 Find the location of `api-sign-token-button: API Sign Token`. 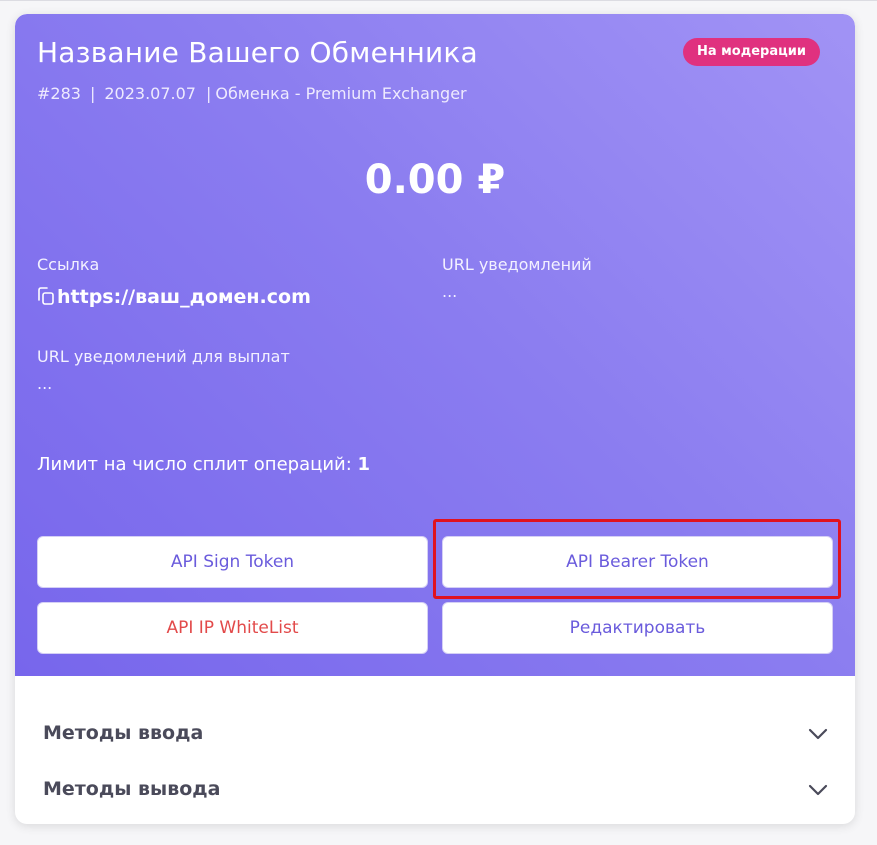

api-sign-token-button: API Sign Token is located at coordinates (232, 562).